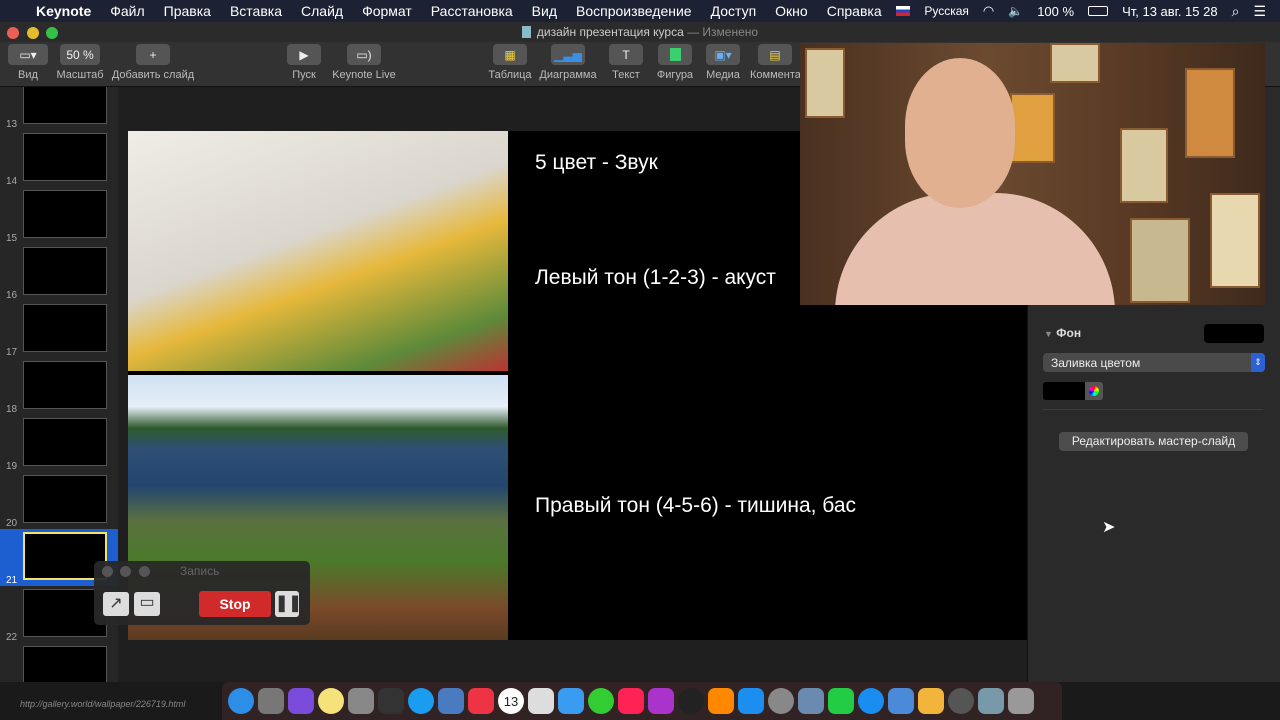  I want to click on play-button: ▶ Пуск, so click(304, 62).